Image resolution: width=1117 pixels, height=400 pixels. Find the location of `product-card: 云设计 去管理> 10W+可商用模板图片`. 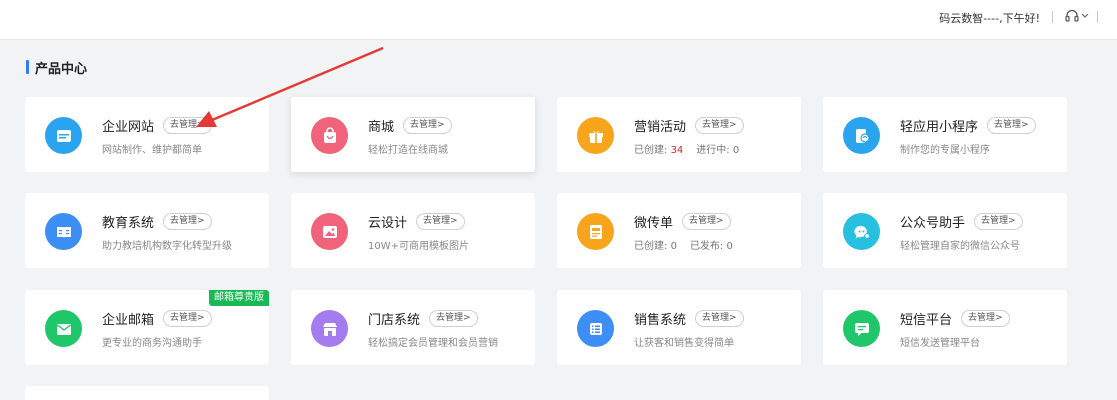

product-card: 云设计 去管理> 10W+可商用模板图片 is located at coordinates (413, 230).